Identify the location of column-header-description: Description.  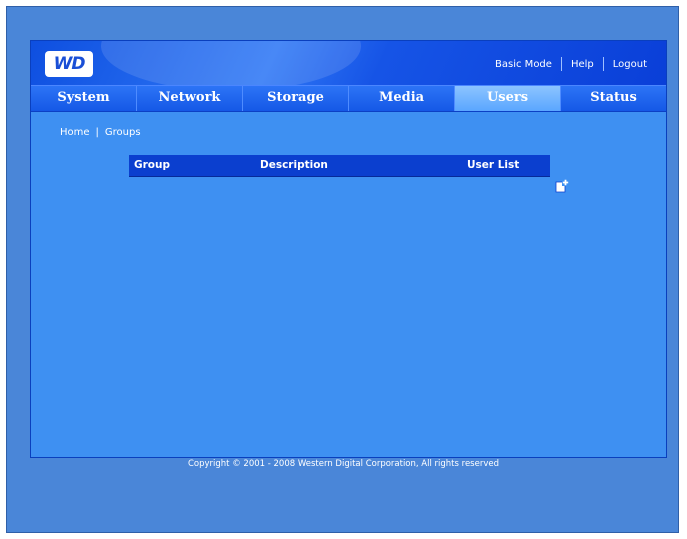
(294, 165).